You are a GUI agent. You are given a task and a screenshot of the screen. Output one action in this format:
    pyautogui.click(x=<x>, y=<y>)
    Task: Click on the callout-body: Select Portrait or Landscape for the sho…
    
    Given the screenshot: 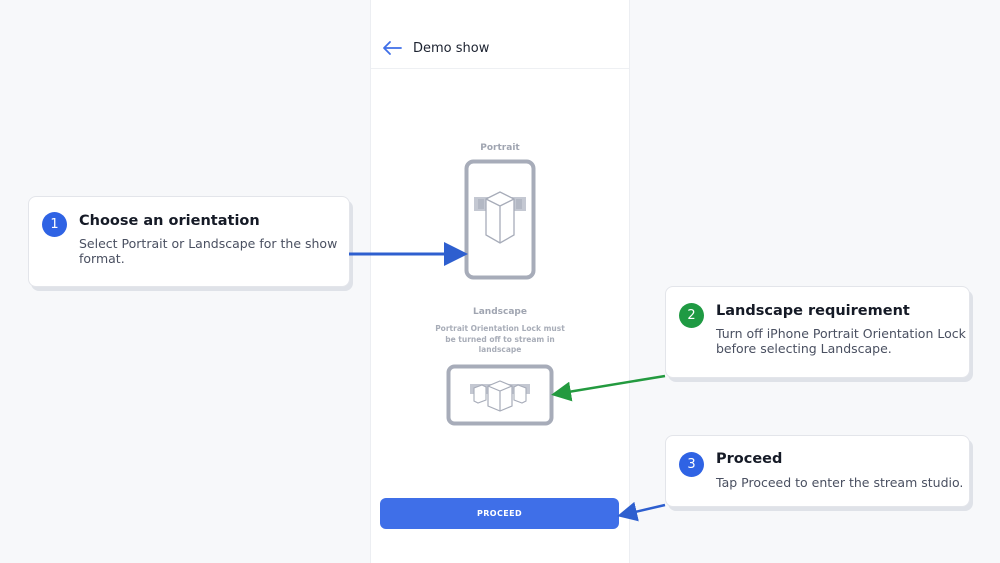 What is the action you would take?
    pyautogui.click(x=208, y=251)
    